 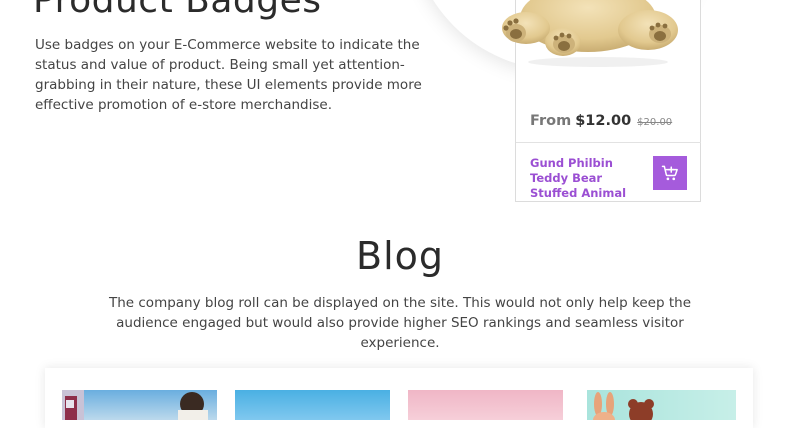 I want to click on card-divider, so click(x=608, y=142).